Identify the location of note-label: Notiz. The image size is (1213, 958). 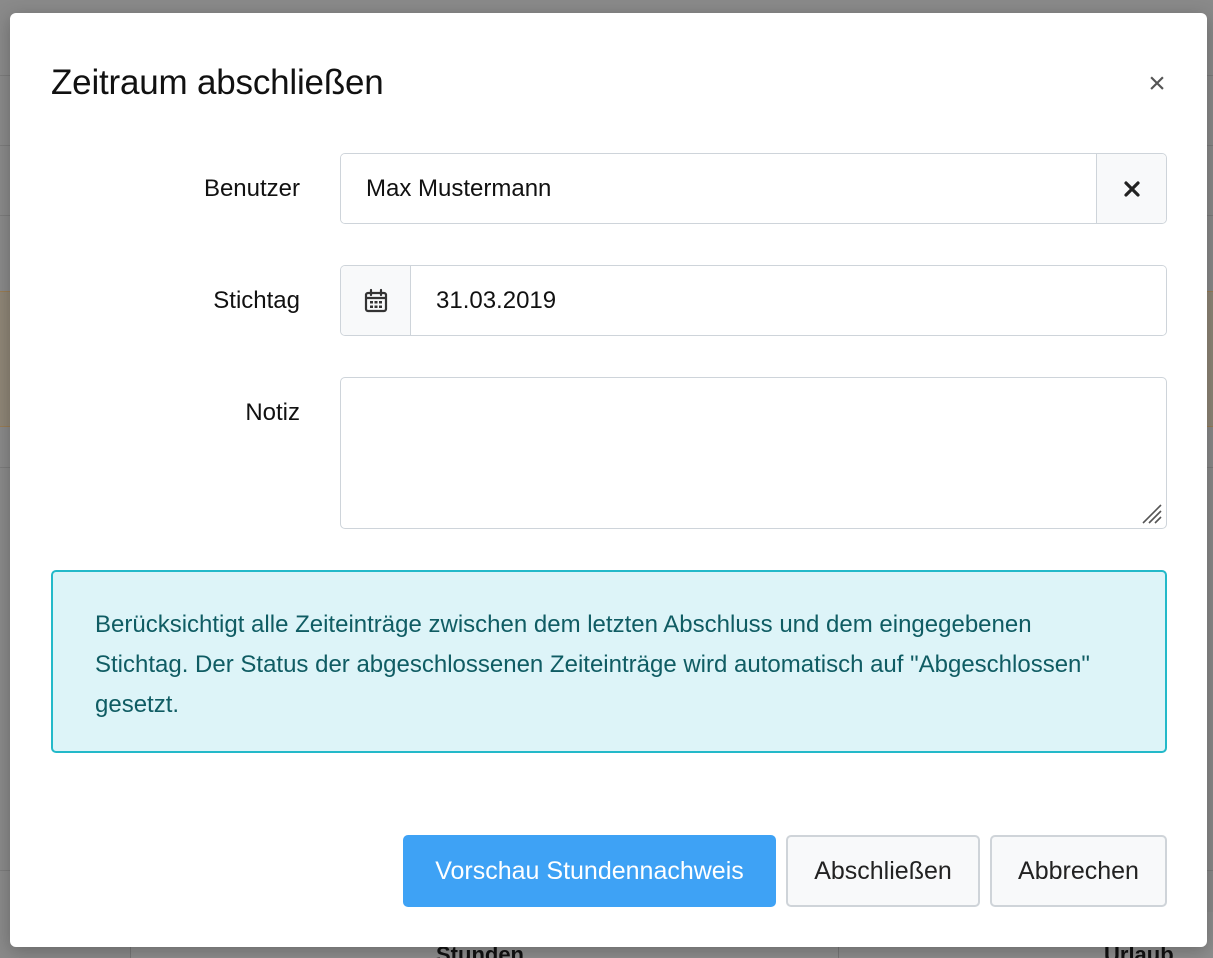
(272, 412).